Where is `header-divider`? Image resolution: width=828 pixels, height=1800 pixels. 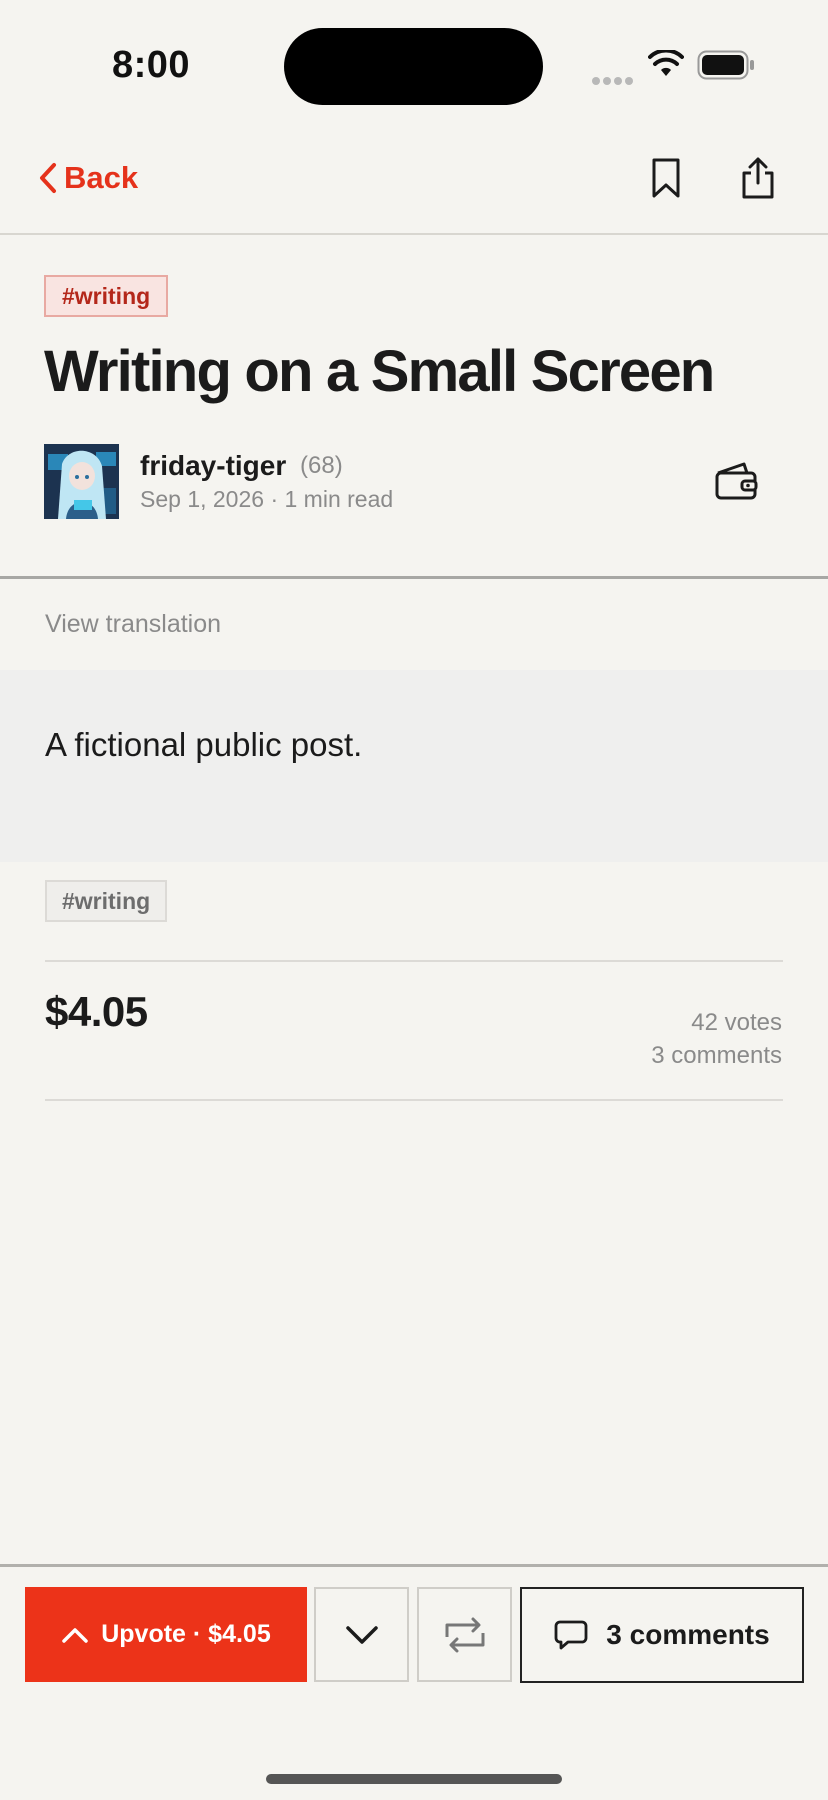
header-divider is located at coordinates (414, 577).